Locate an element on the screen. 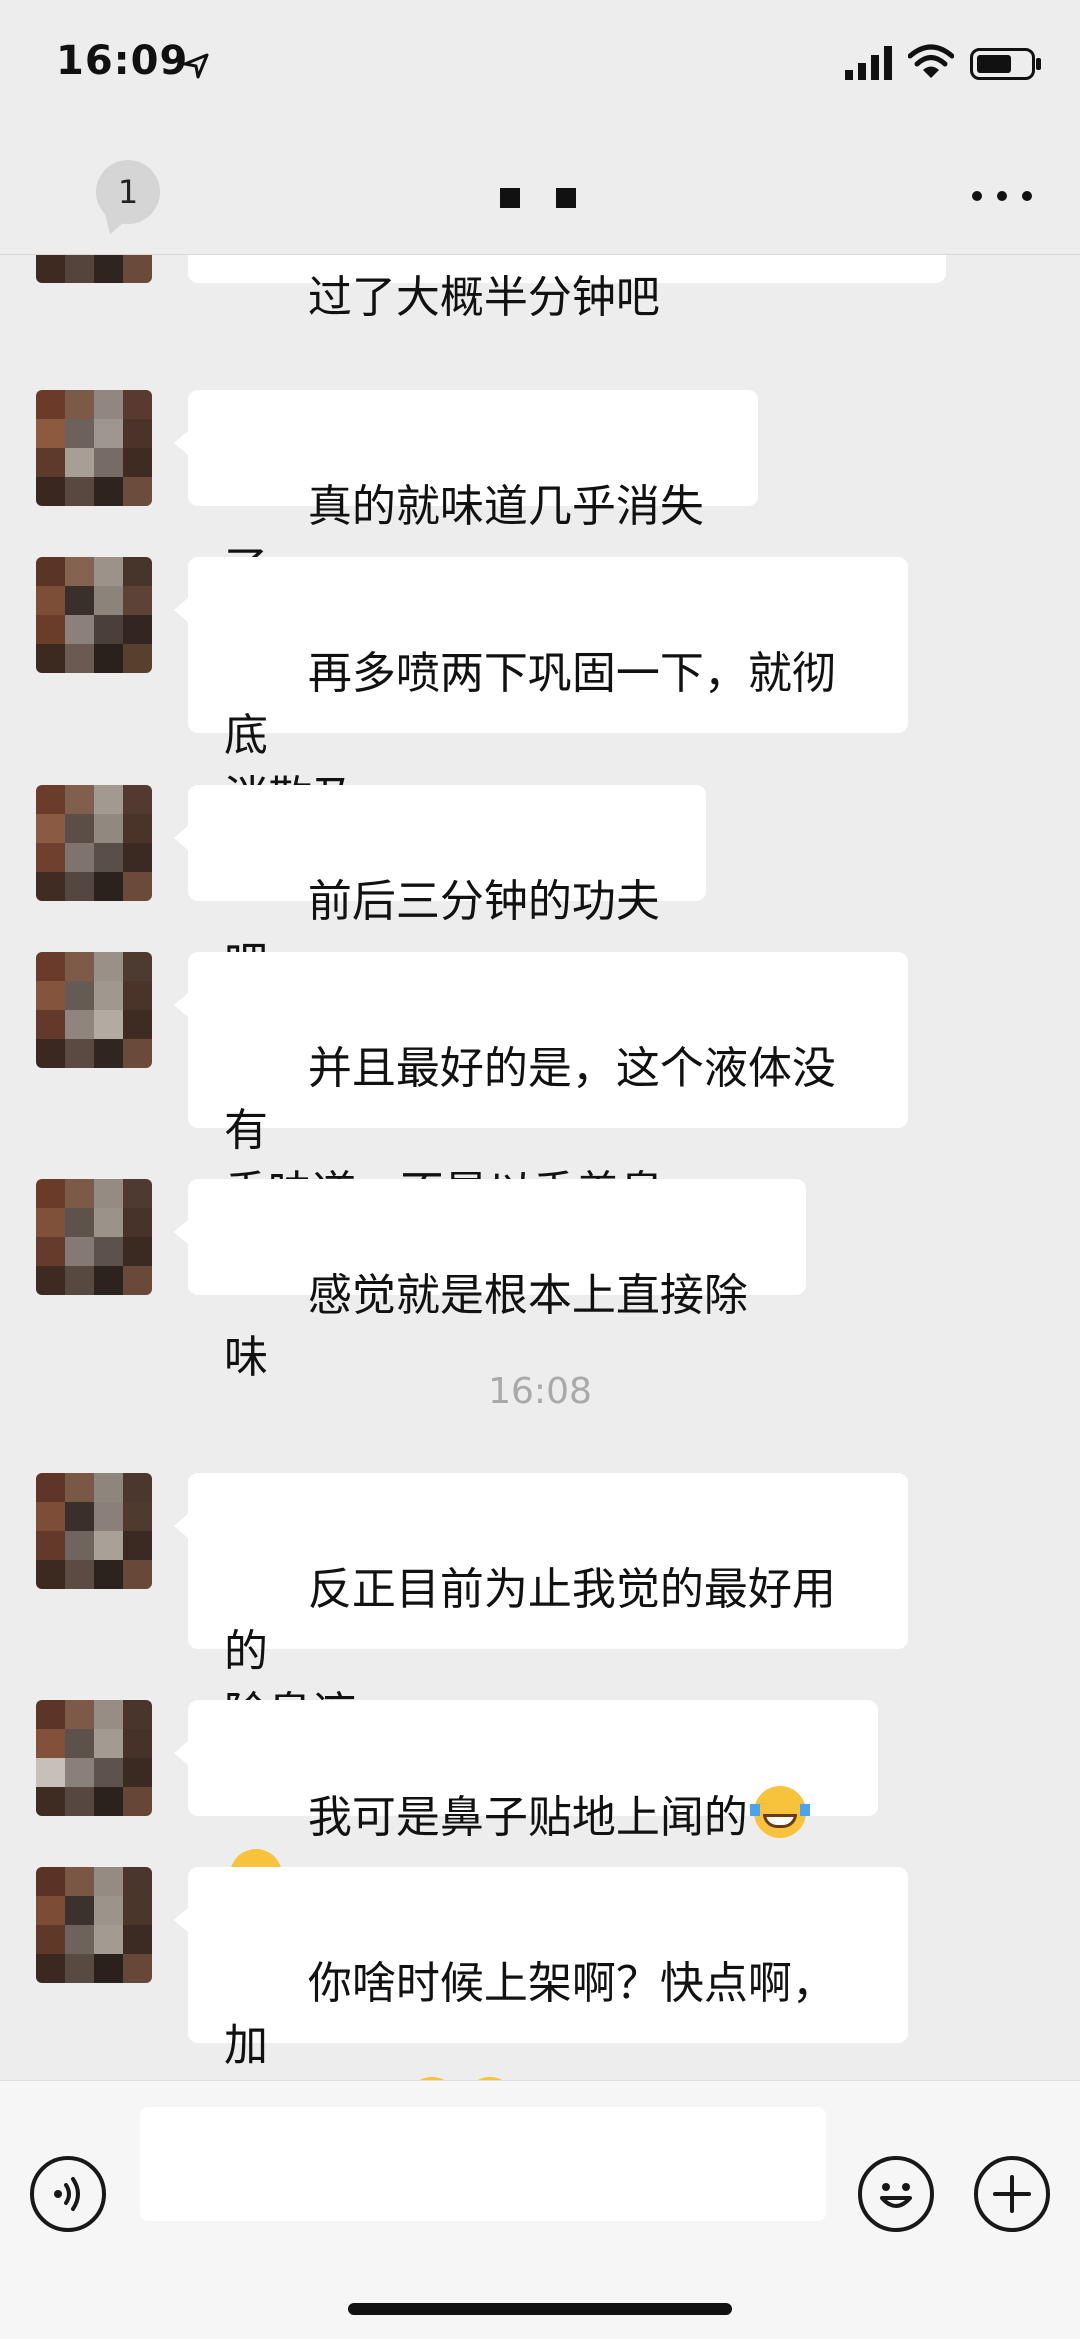 The width and height of the screenshot is (1080, 2339). message-bubble: 并且最好的是，这个液体没有 香味道，不是以香盖臭 is located at coordinates (541, 1085).